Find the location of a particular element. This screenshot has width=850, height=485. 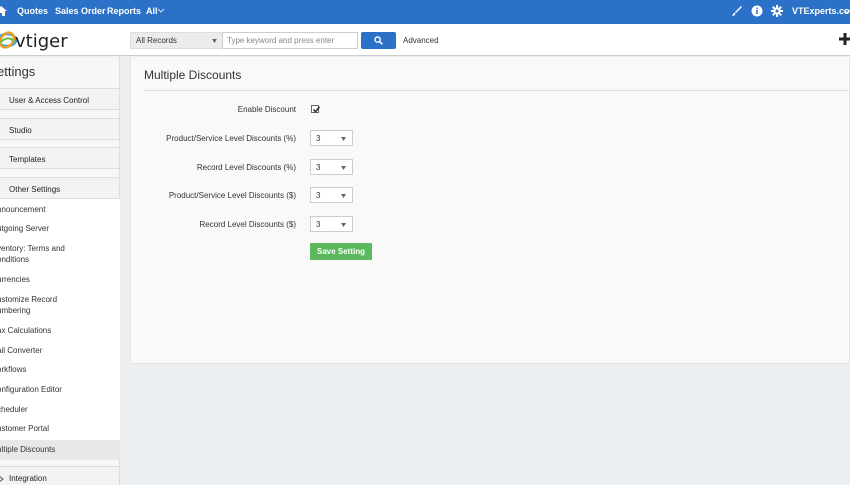

integration-icon is located at coordinates (2, 479).